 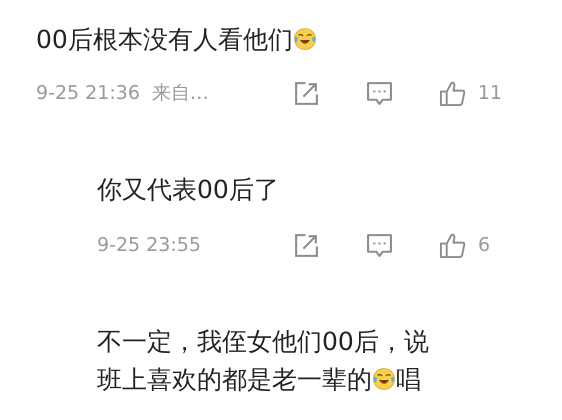 What do you see at coordinates (408, 379) in the screenshot?
I see `comment-text: 唱` at bounding box center [408, 379].